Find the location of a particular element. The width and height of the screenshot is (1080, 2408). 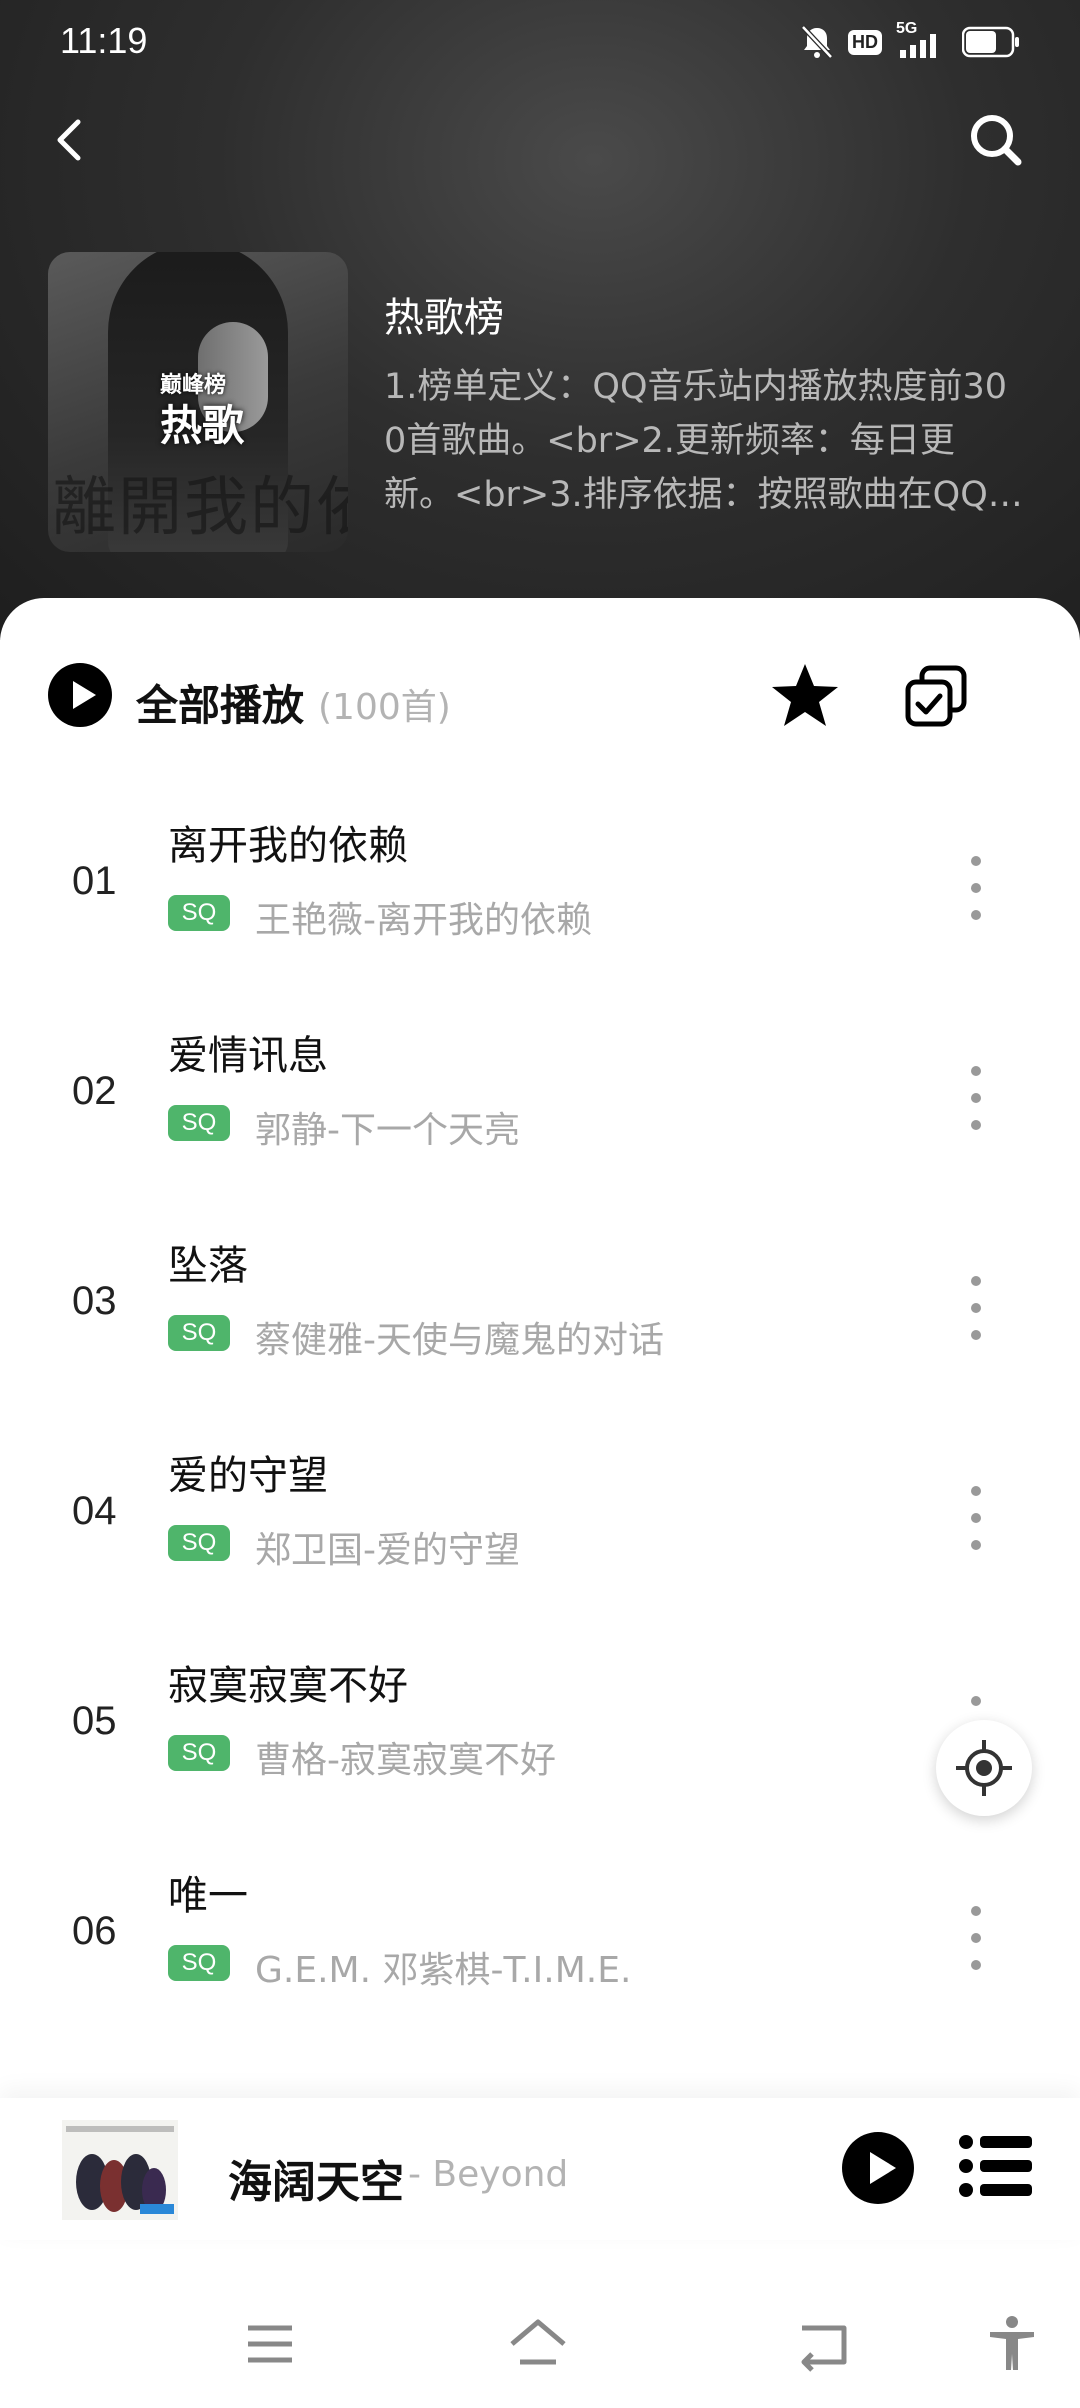

song-count: (100首) is located at coordinates (384, 707).